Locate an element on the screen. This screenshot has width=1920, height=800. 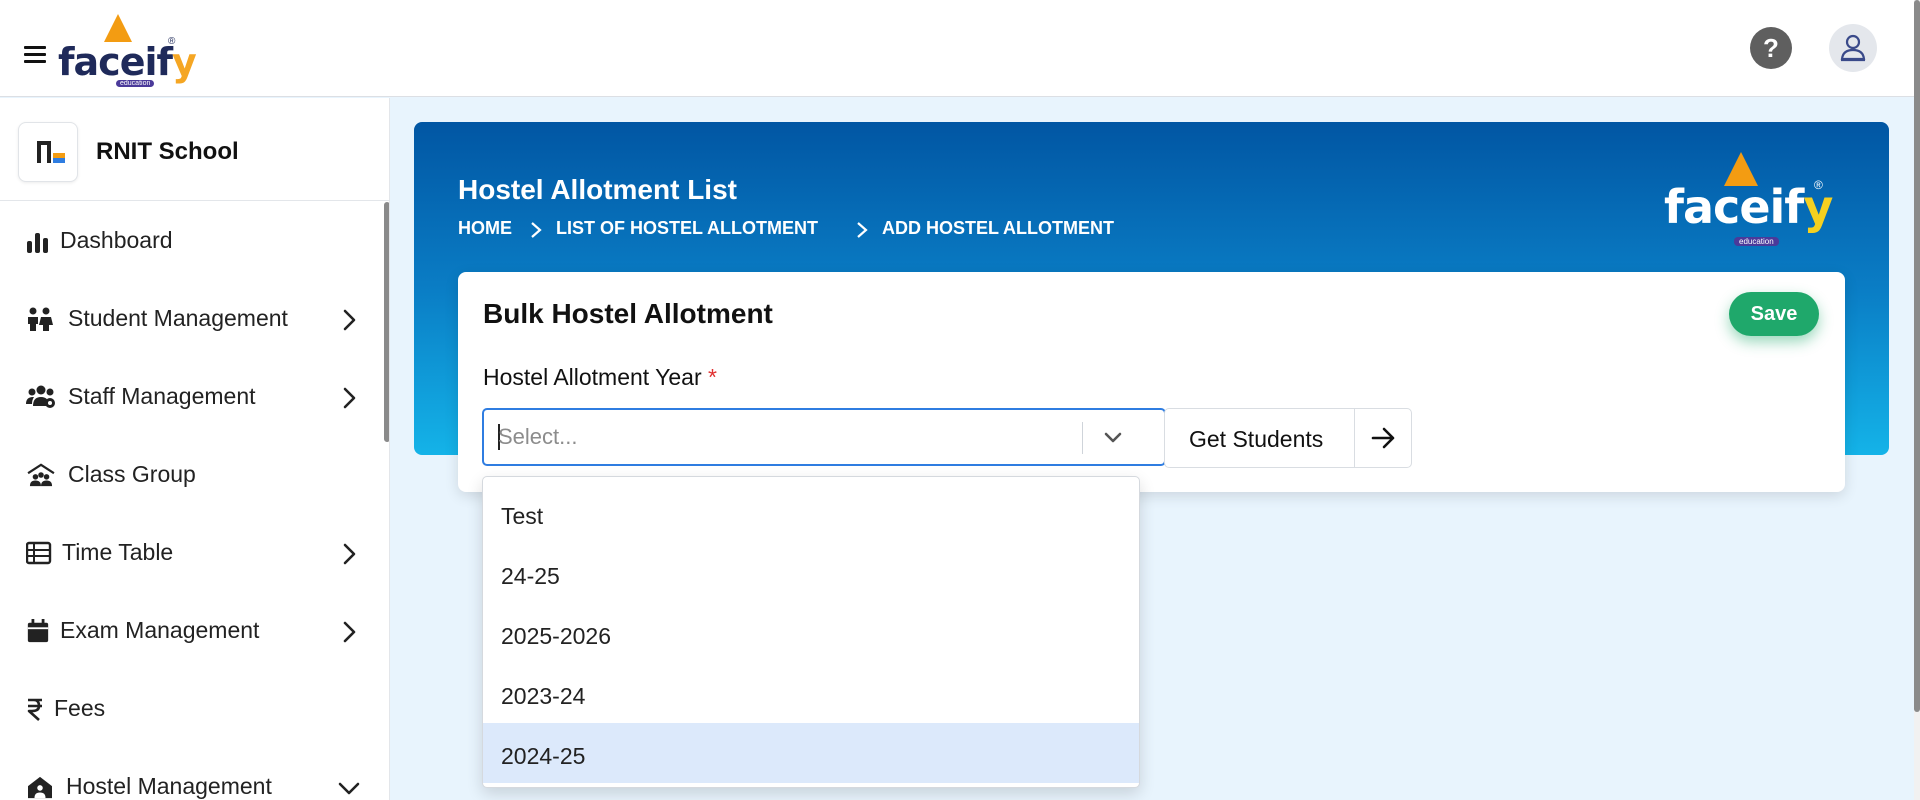
allotment-year-label: Hostel Allotment Year * is located at coordinates (600, 377).